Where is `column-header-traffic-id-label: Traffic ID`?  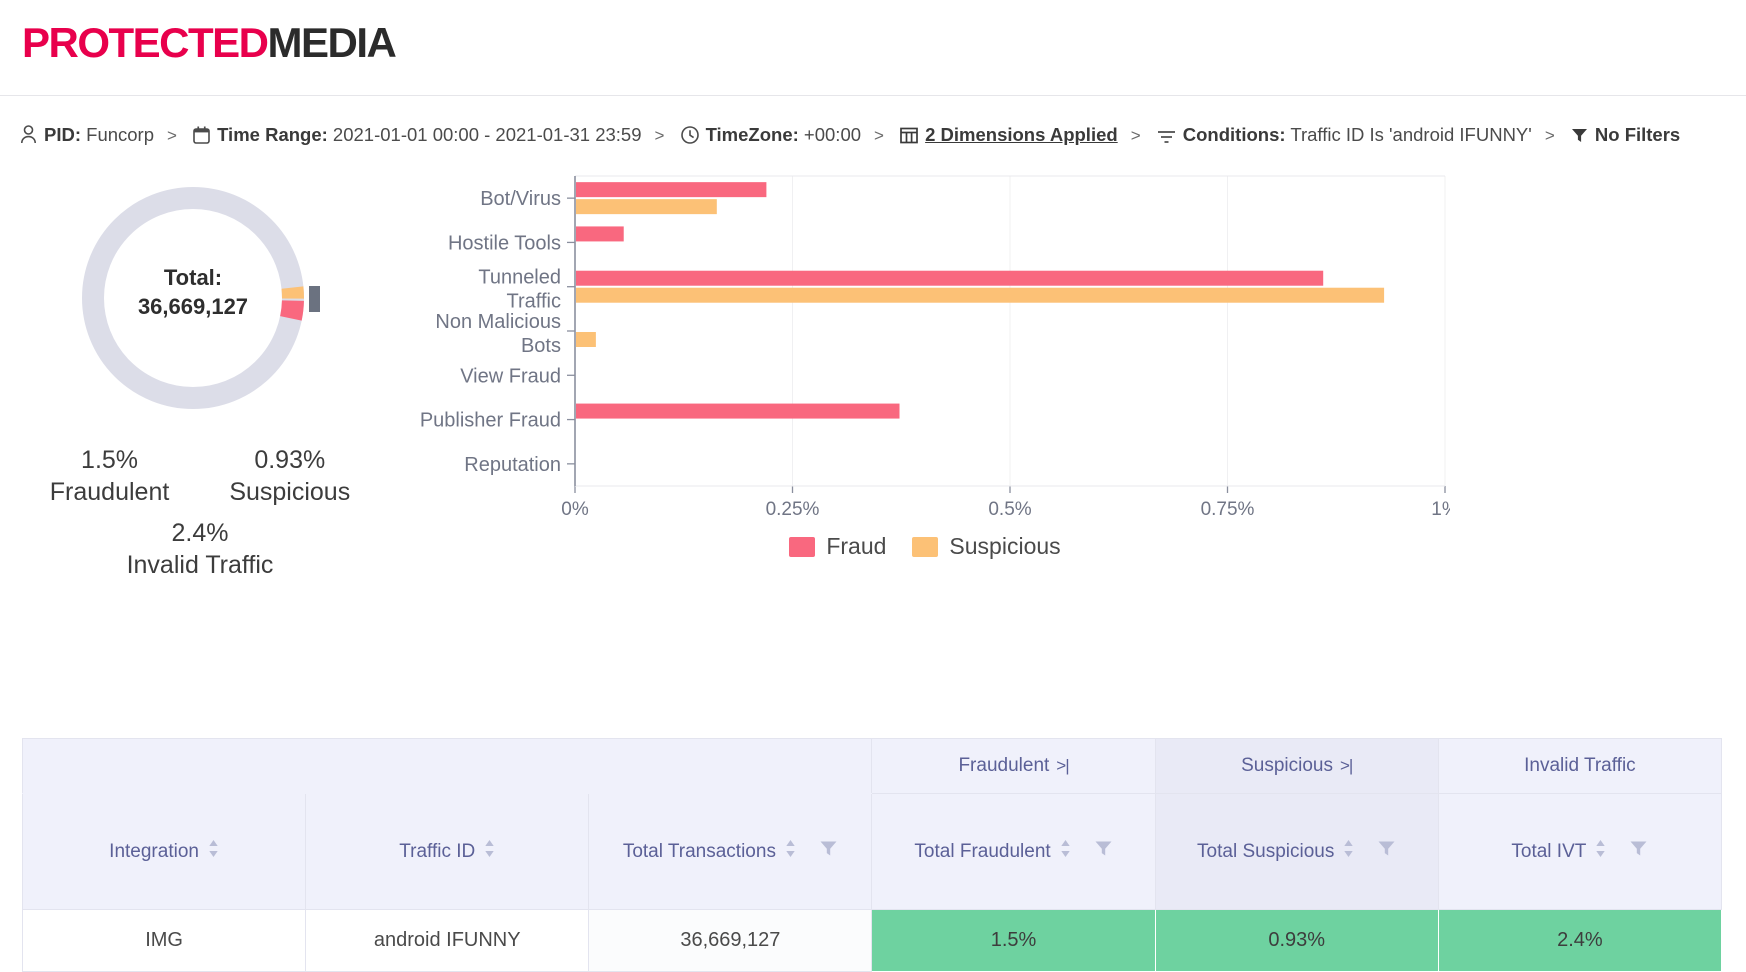
column-header-traffic-id-label: Traffic ID is located at coordinates (437, 851).